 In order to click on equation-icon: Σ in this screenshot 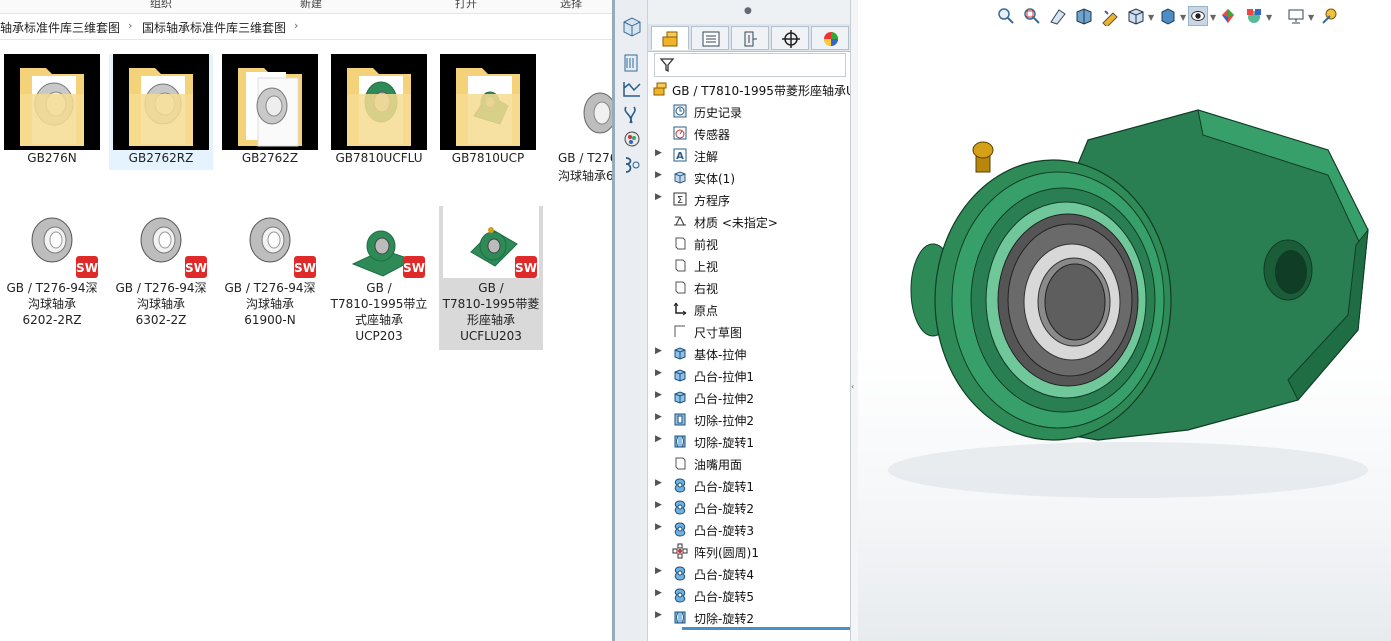, I will do `click(680, 199)`.